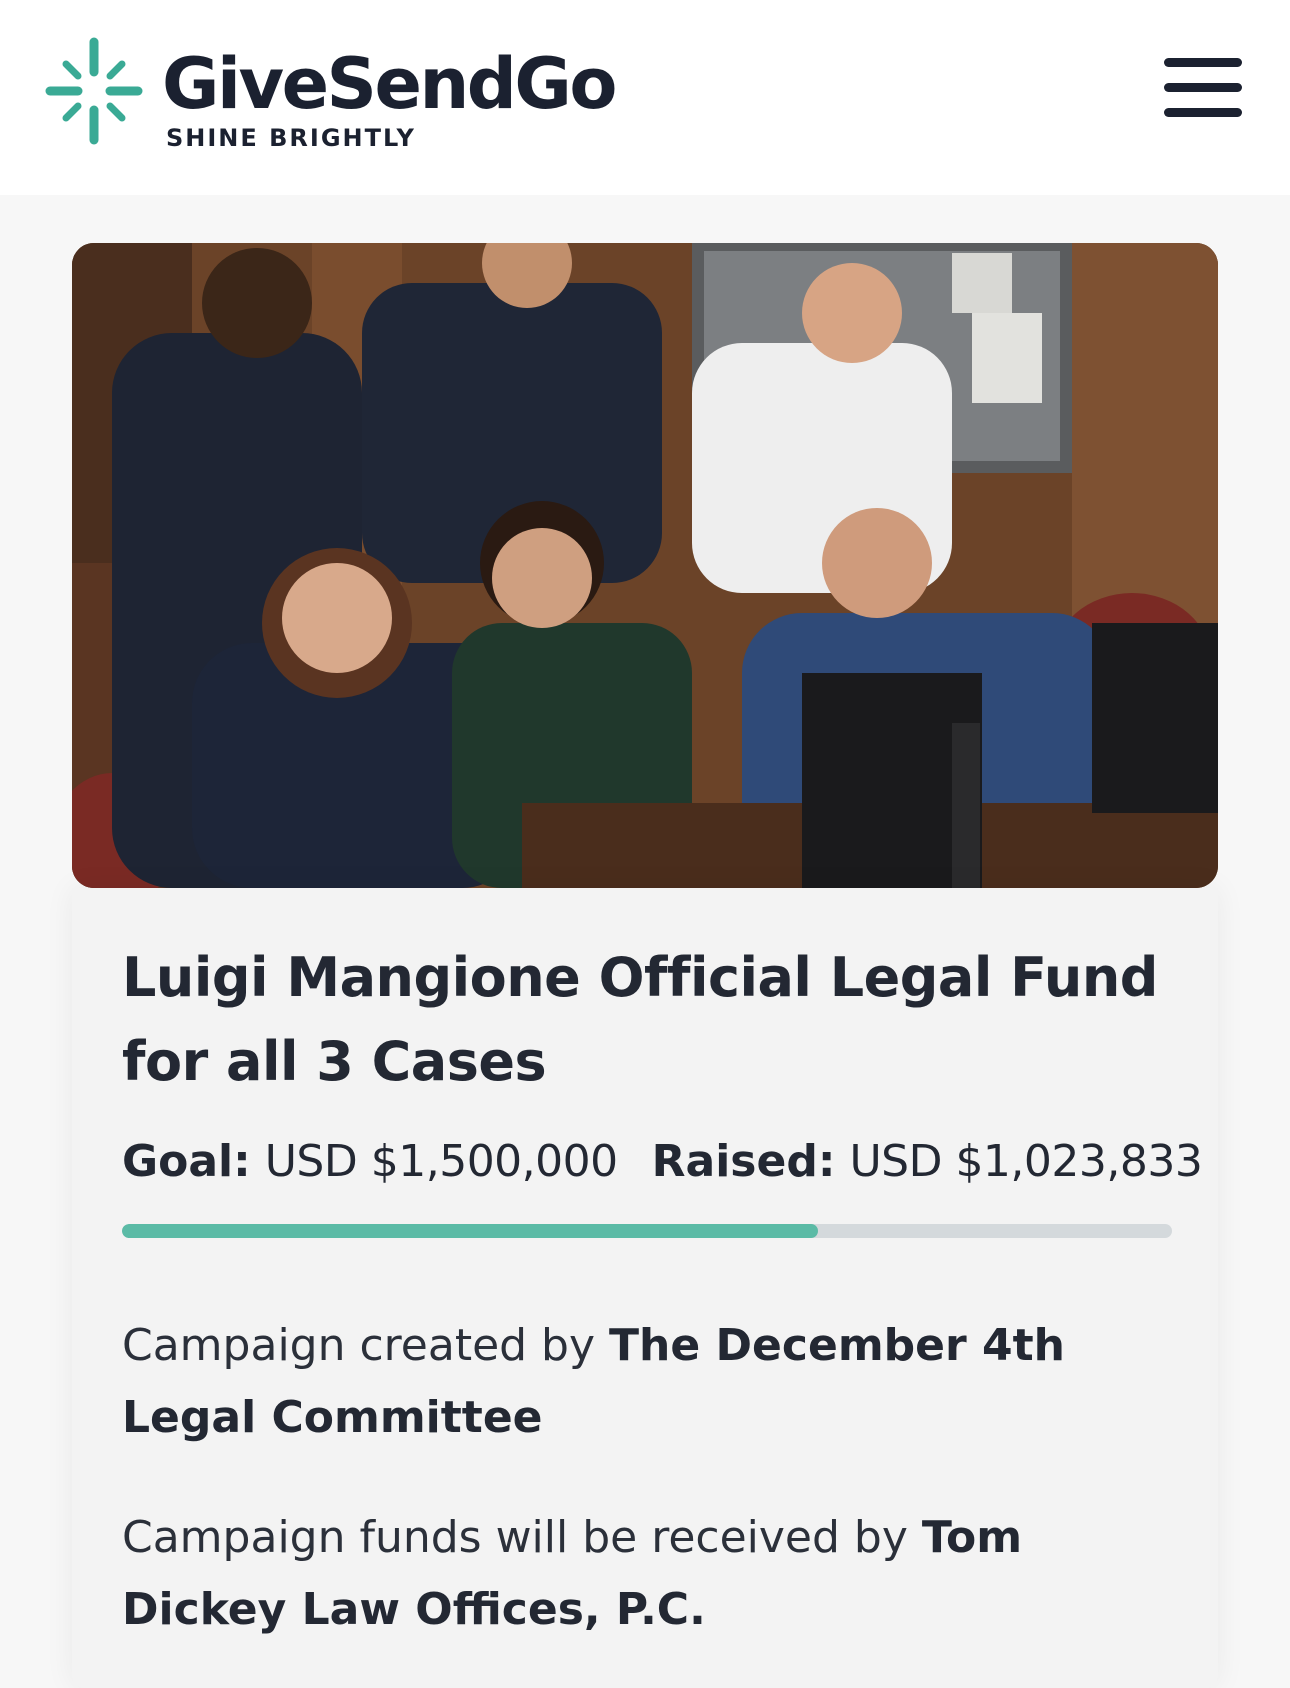 This screenshot has height=1688, width=1290. What do you see at coordinates (441, 1161) in the screenshot?
I see `goal-value: USD $1,500,000` at bounding box center [441, 1161].